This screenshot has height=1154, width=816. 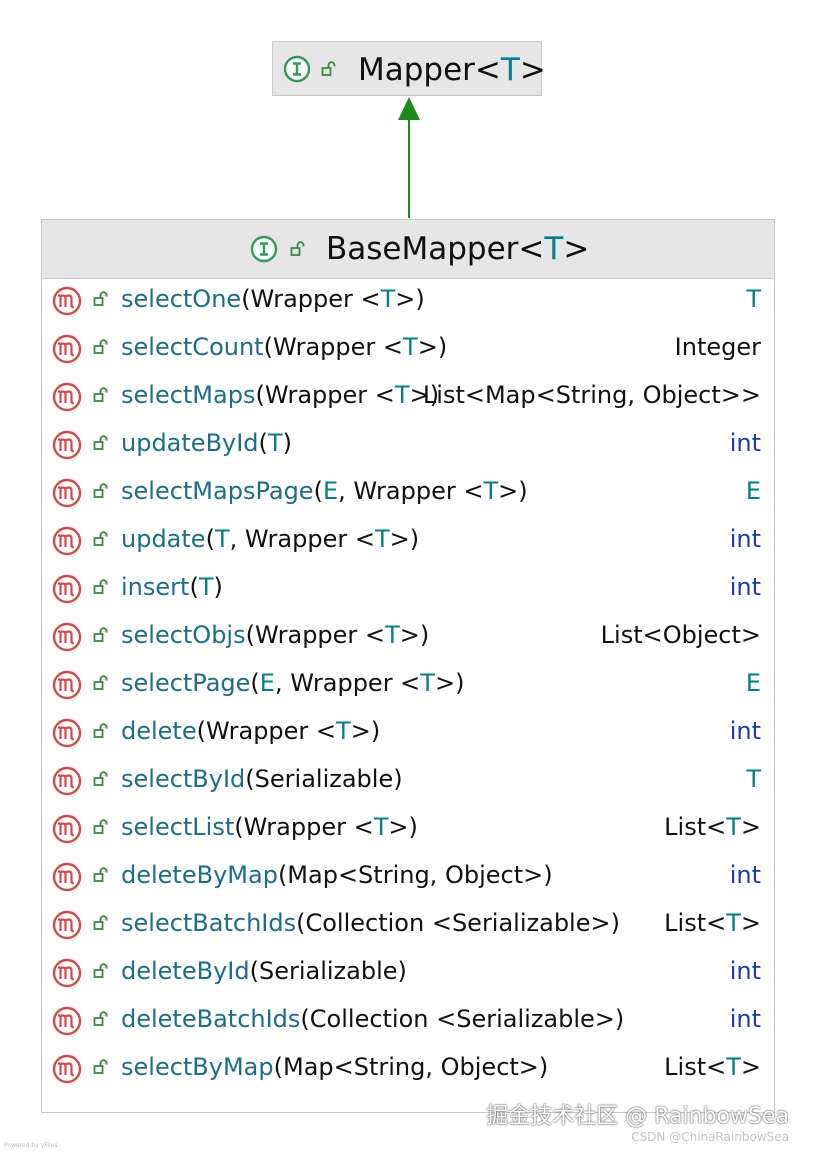 What do you see at coordinates (591, 395) in the screenshot?
I see `method-return-type: List<Map<String, Object>>` at bounding box center [591, 395].